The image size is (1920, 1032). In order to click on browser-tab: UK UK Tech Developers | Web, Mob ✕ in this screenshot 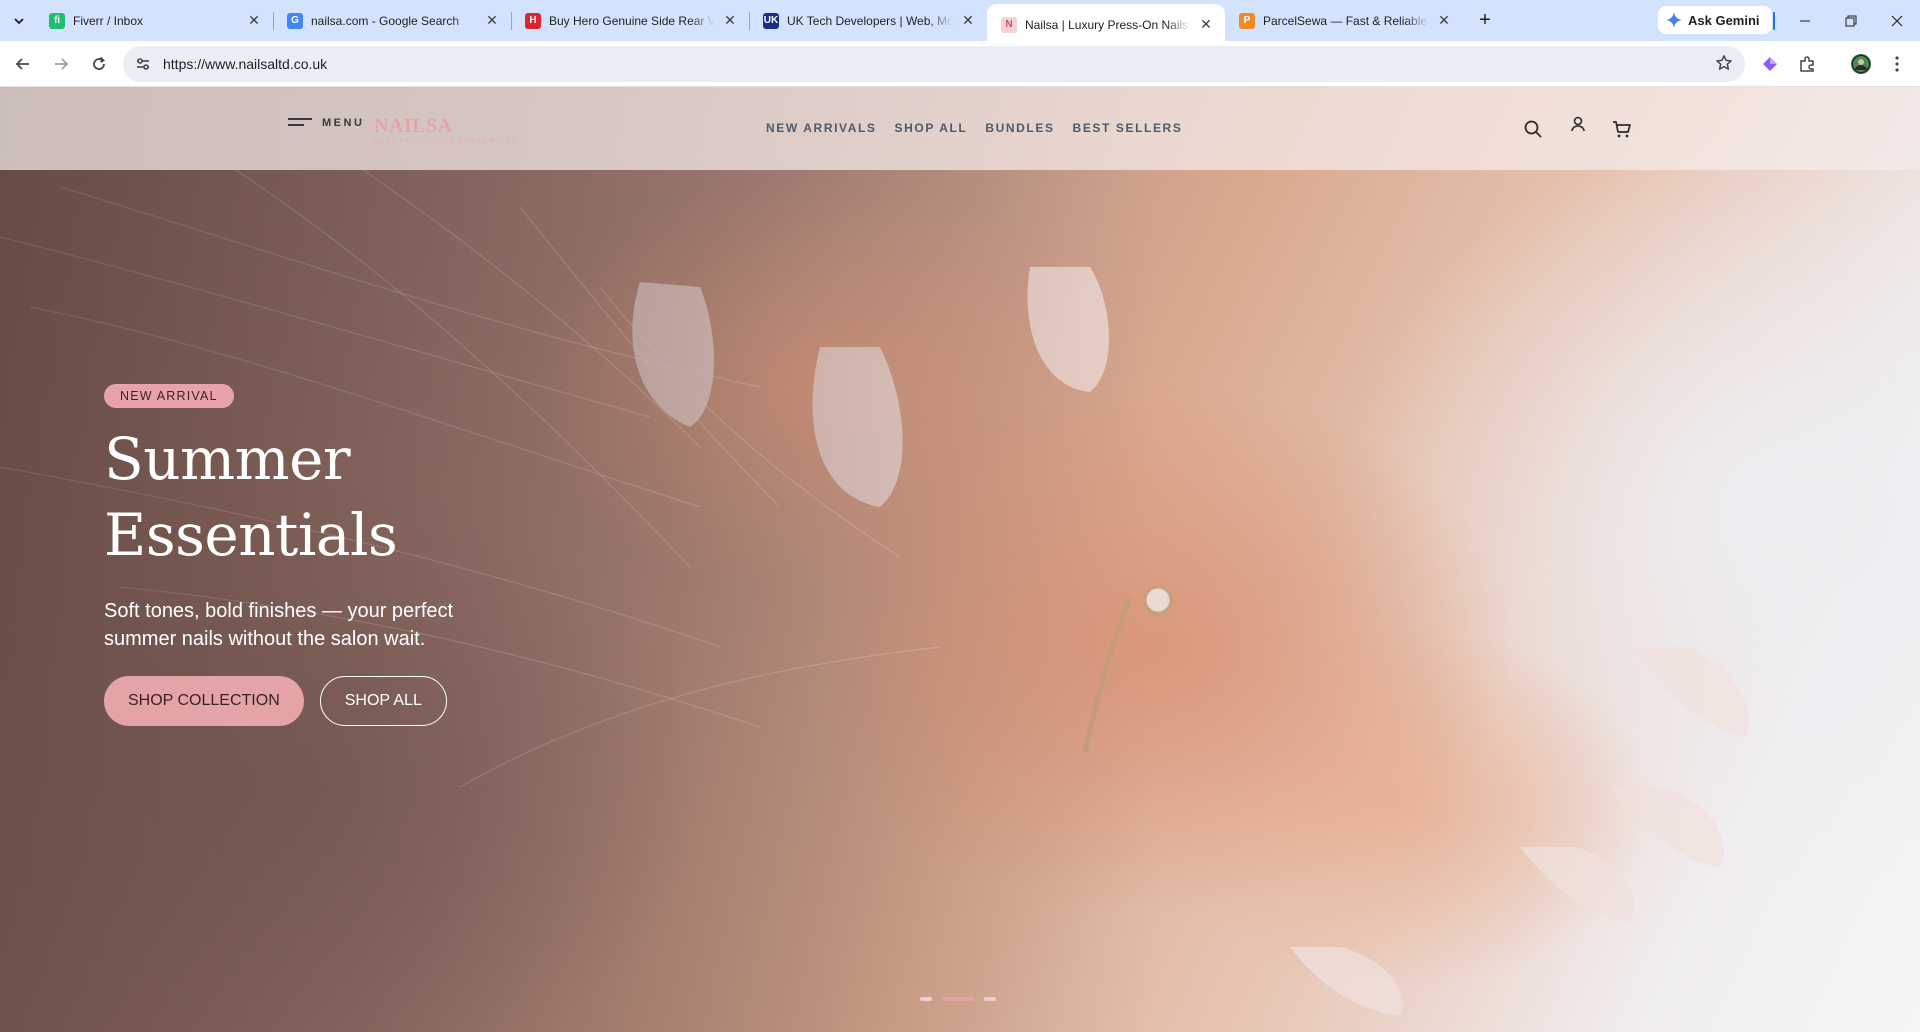, I will do `click(868, 20)`.